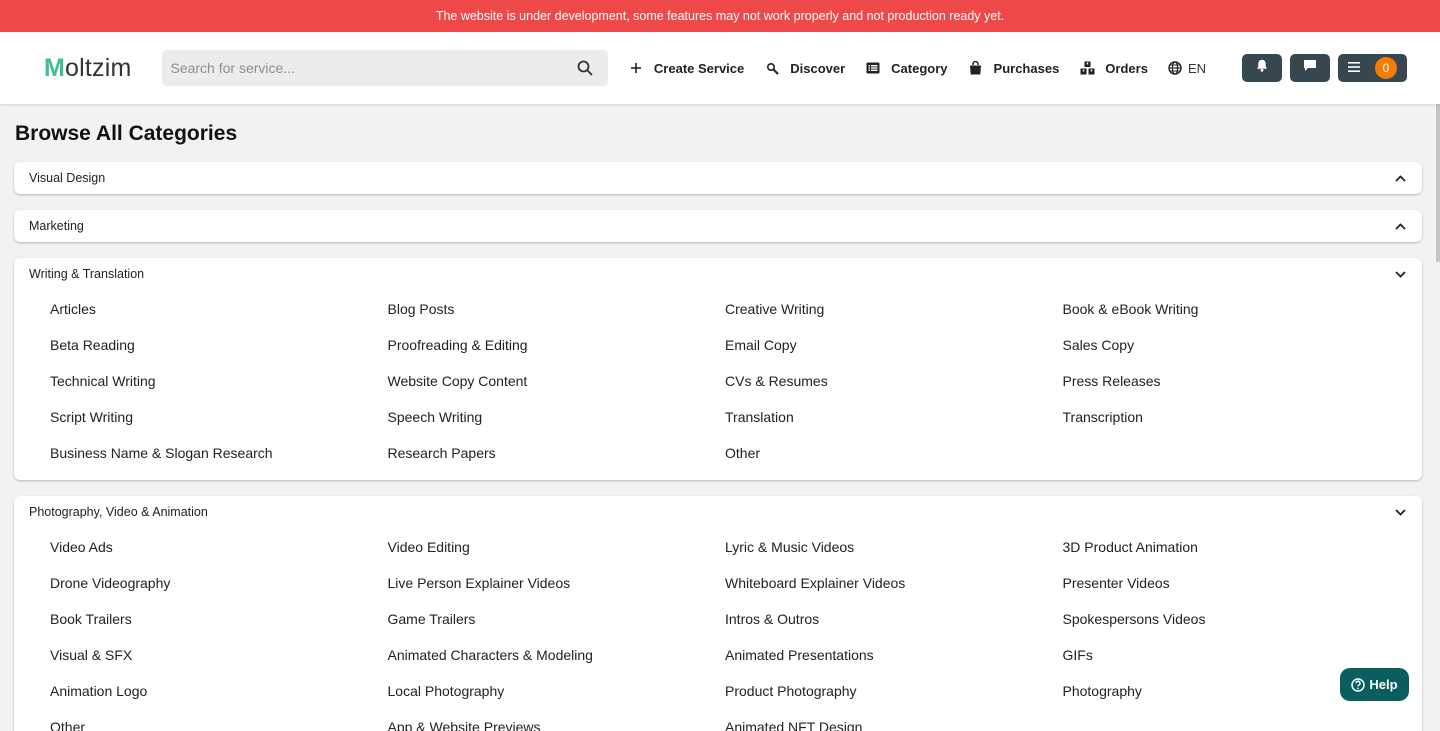 This screenshot has height=731, width=1440. I want to click on category-header: Marketing, so click(718, 226).